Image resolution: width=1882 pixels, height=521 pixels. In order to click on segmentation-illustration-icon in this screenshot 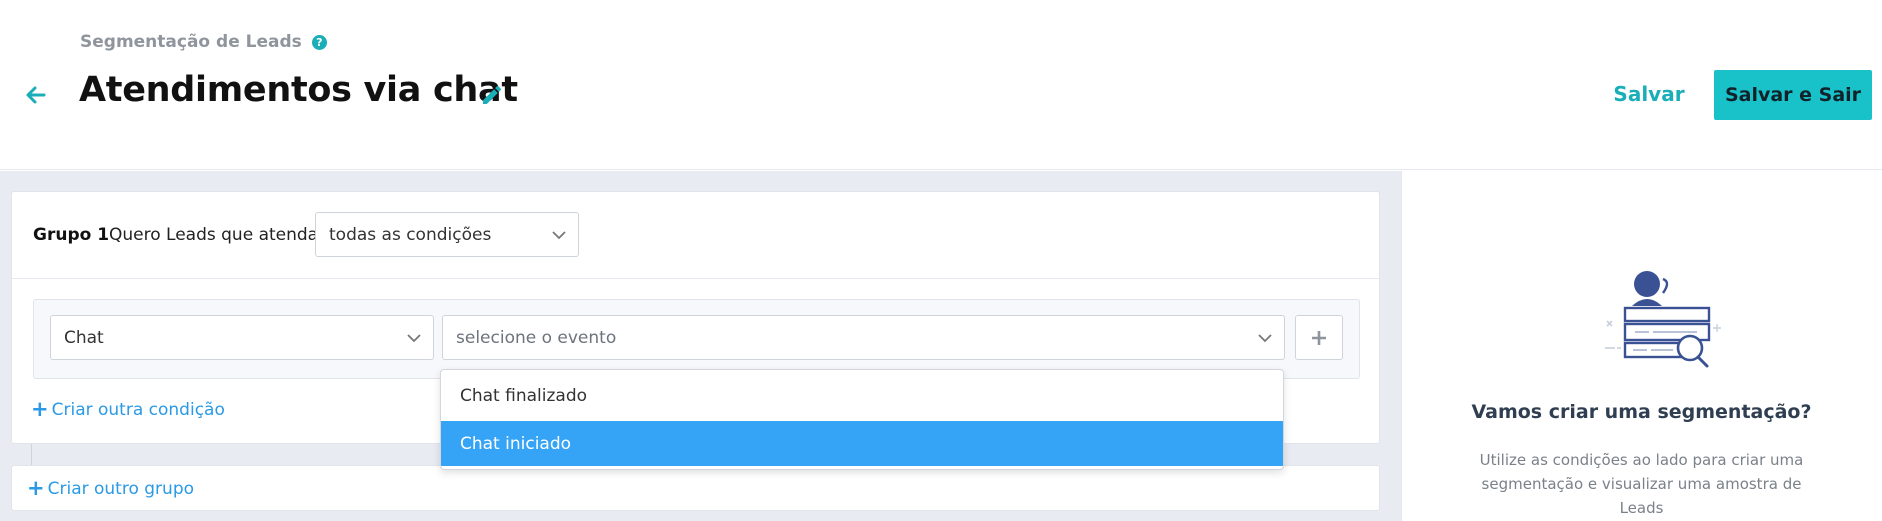, I will do `click(1663, 319)`.